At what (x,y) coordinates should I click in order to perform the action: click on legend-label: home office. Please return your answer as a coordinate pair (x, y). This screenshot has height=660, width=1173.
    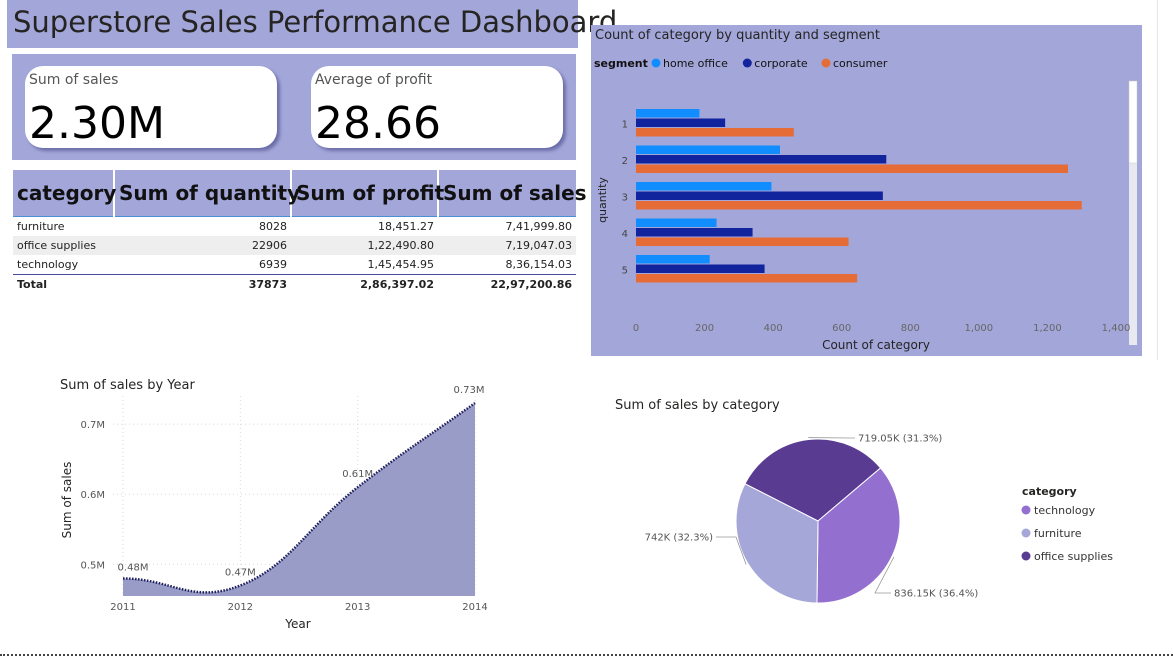
    Looking at the image, I should click on (695, 63).